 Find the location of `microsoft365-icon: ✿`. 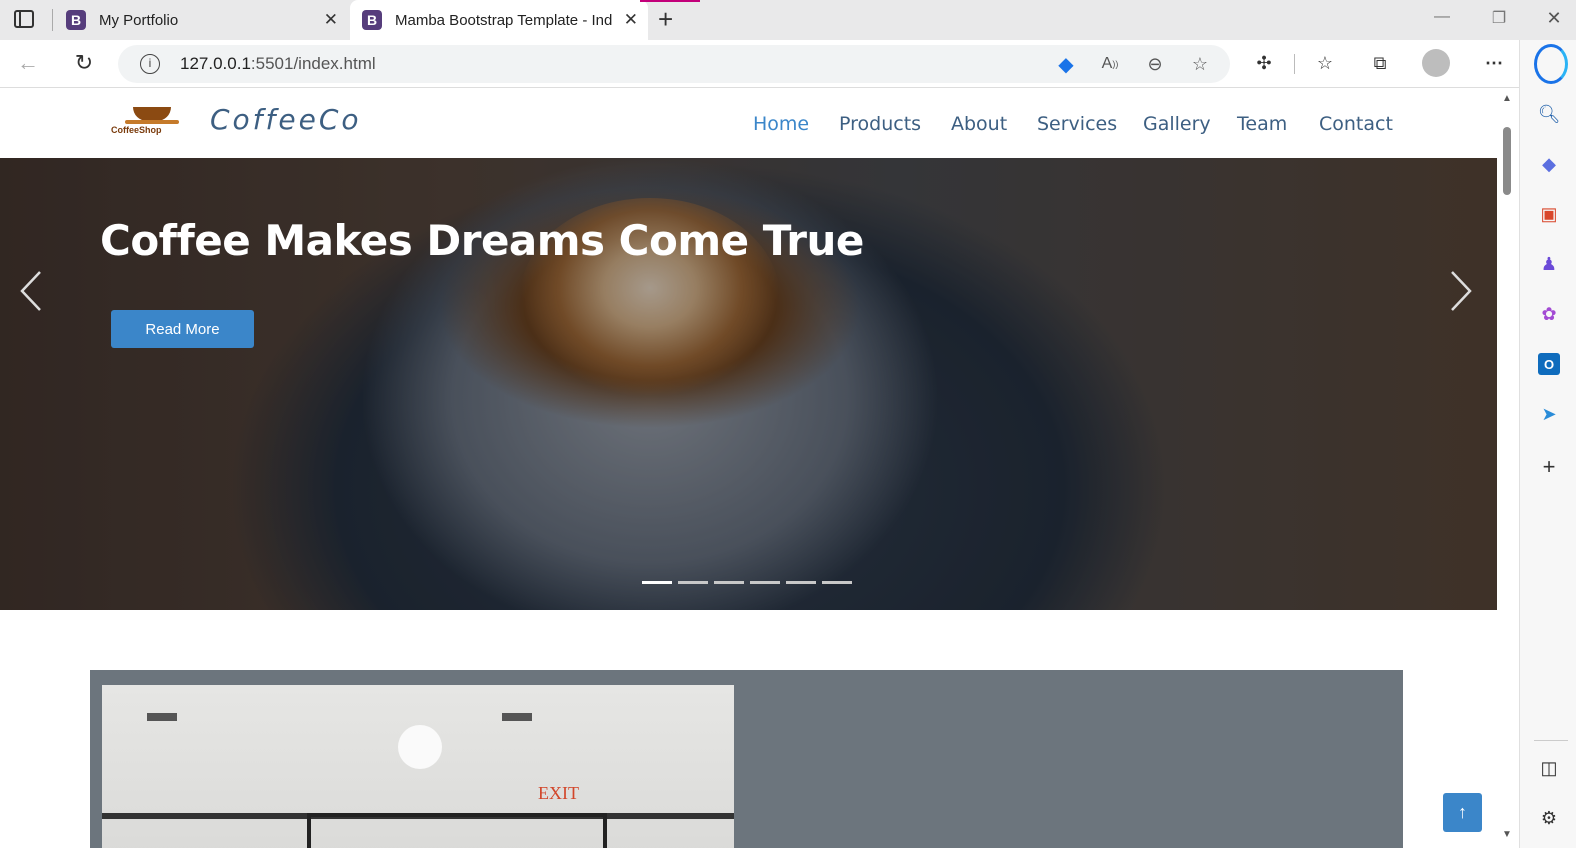

microsoft365-icon: ✿ is located at coordinates (1549, 314).